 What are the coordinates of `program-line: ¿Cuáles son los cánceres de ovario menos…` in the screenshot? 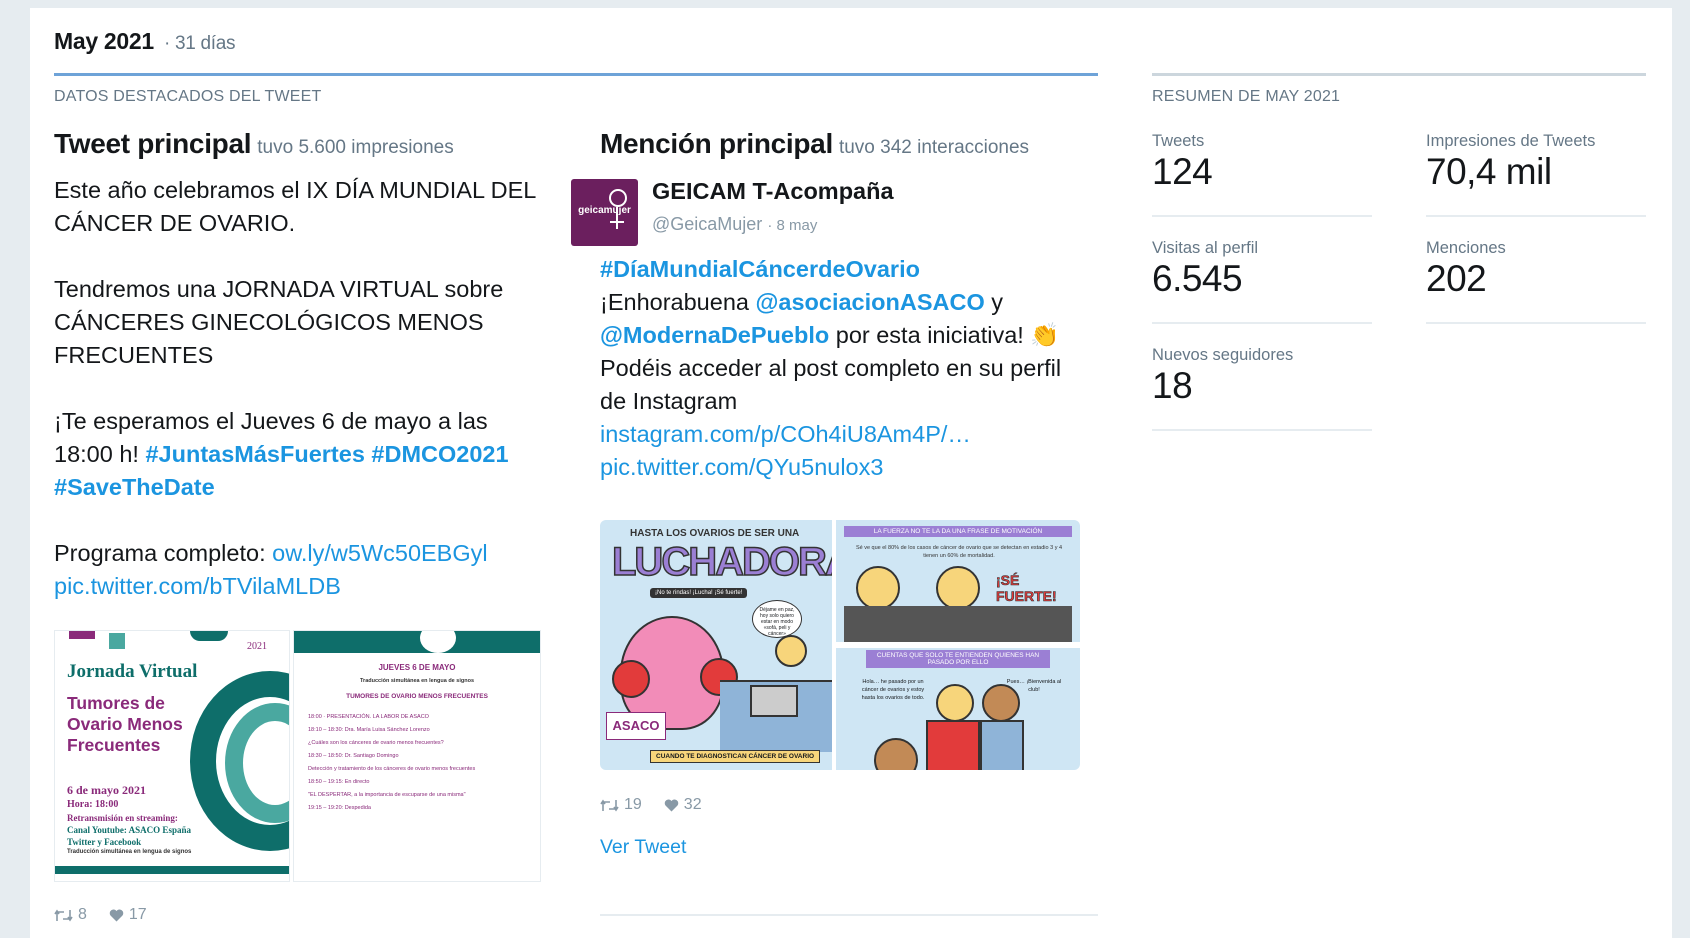 It's located at (376, 743).